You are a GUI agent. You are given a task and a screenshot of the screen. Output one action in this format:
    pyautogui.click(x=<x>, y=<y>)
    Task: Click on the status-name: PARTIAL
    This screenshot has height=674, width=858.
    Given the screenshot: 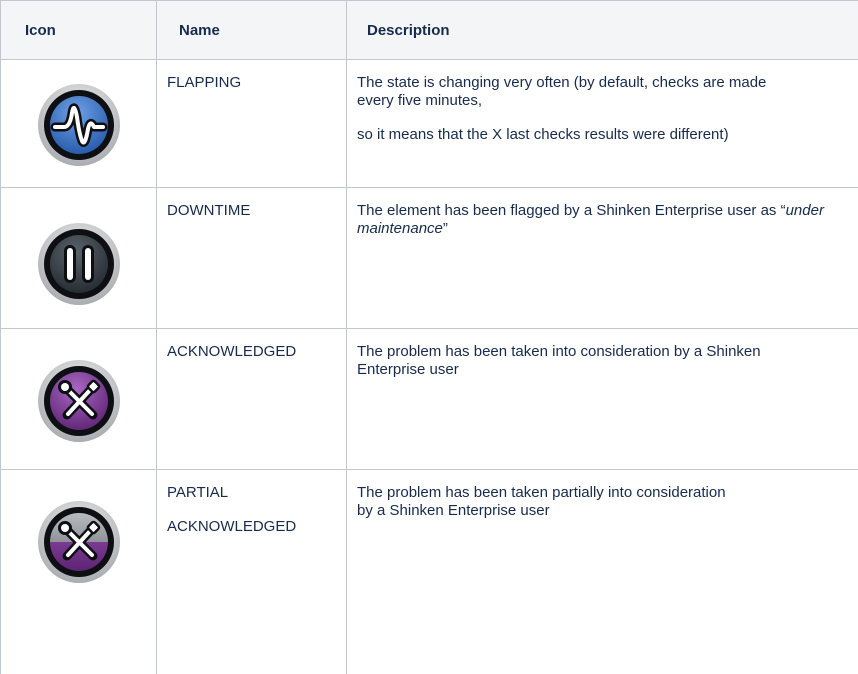 What is the action you would take?
    pyautogui.click(x=256, y=493)
    